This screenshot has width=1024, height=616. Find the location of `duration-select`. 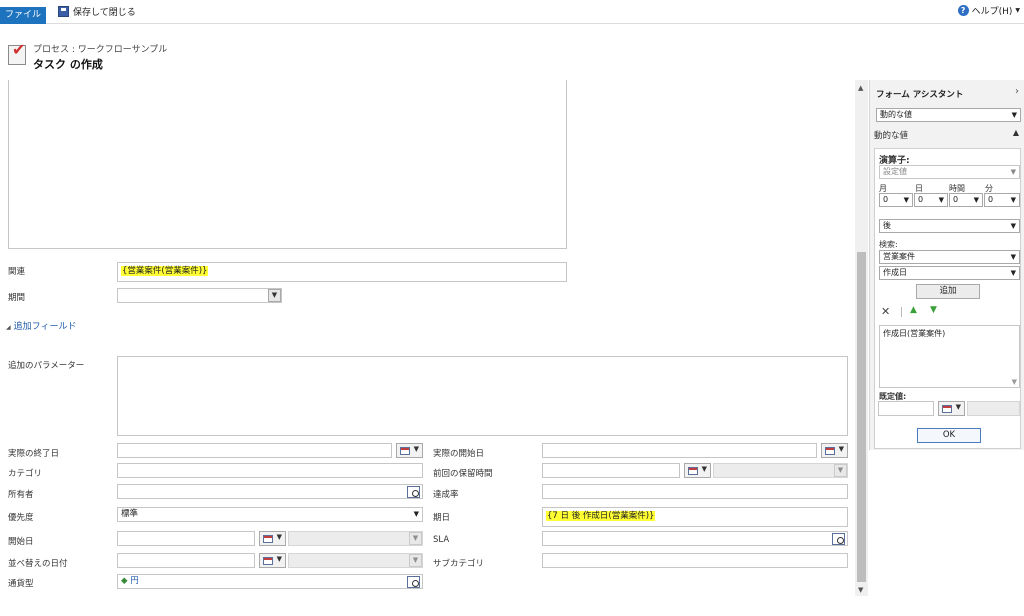

duration-select is located at coordinates (199, 295).